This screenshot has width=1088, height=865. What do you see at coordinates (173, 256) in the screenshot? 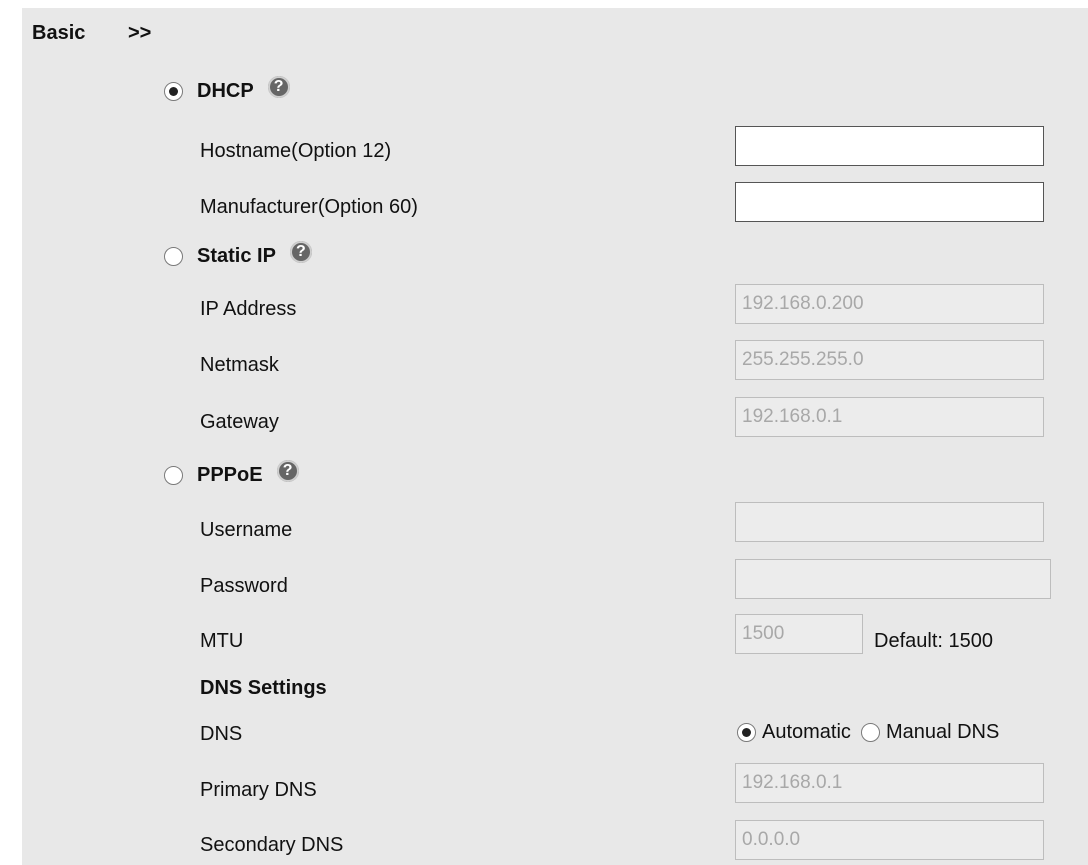
I see `static-ip-radio` at bounding box center [173, 256].